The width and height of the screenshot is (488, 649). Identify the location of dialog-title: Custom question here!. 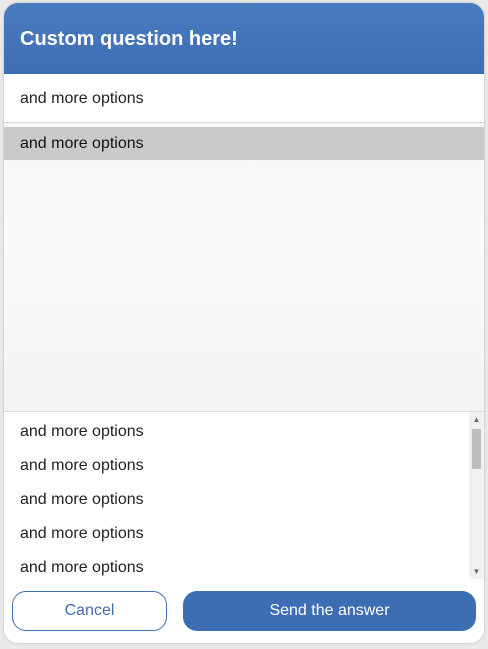
(129, 39).